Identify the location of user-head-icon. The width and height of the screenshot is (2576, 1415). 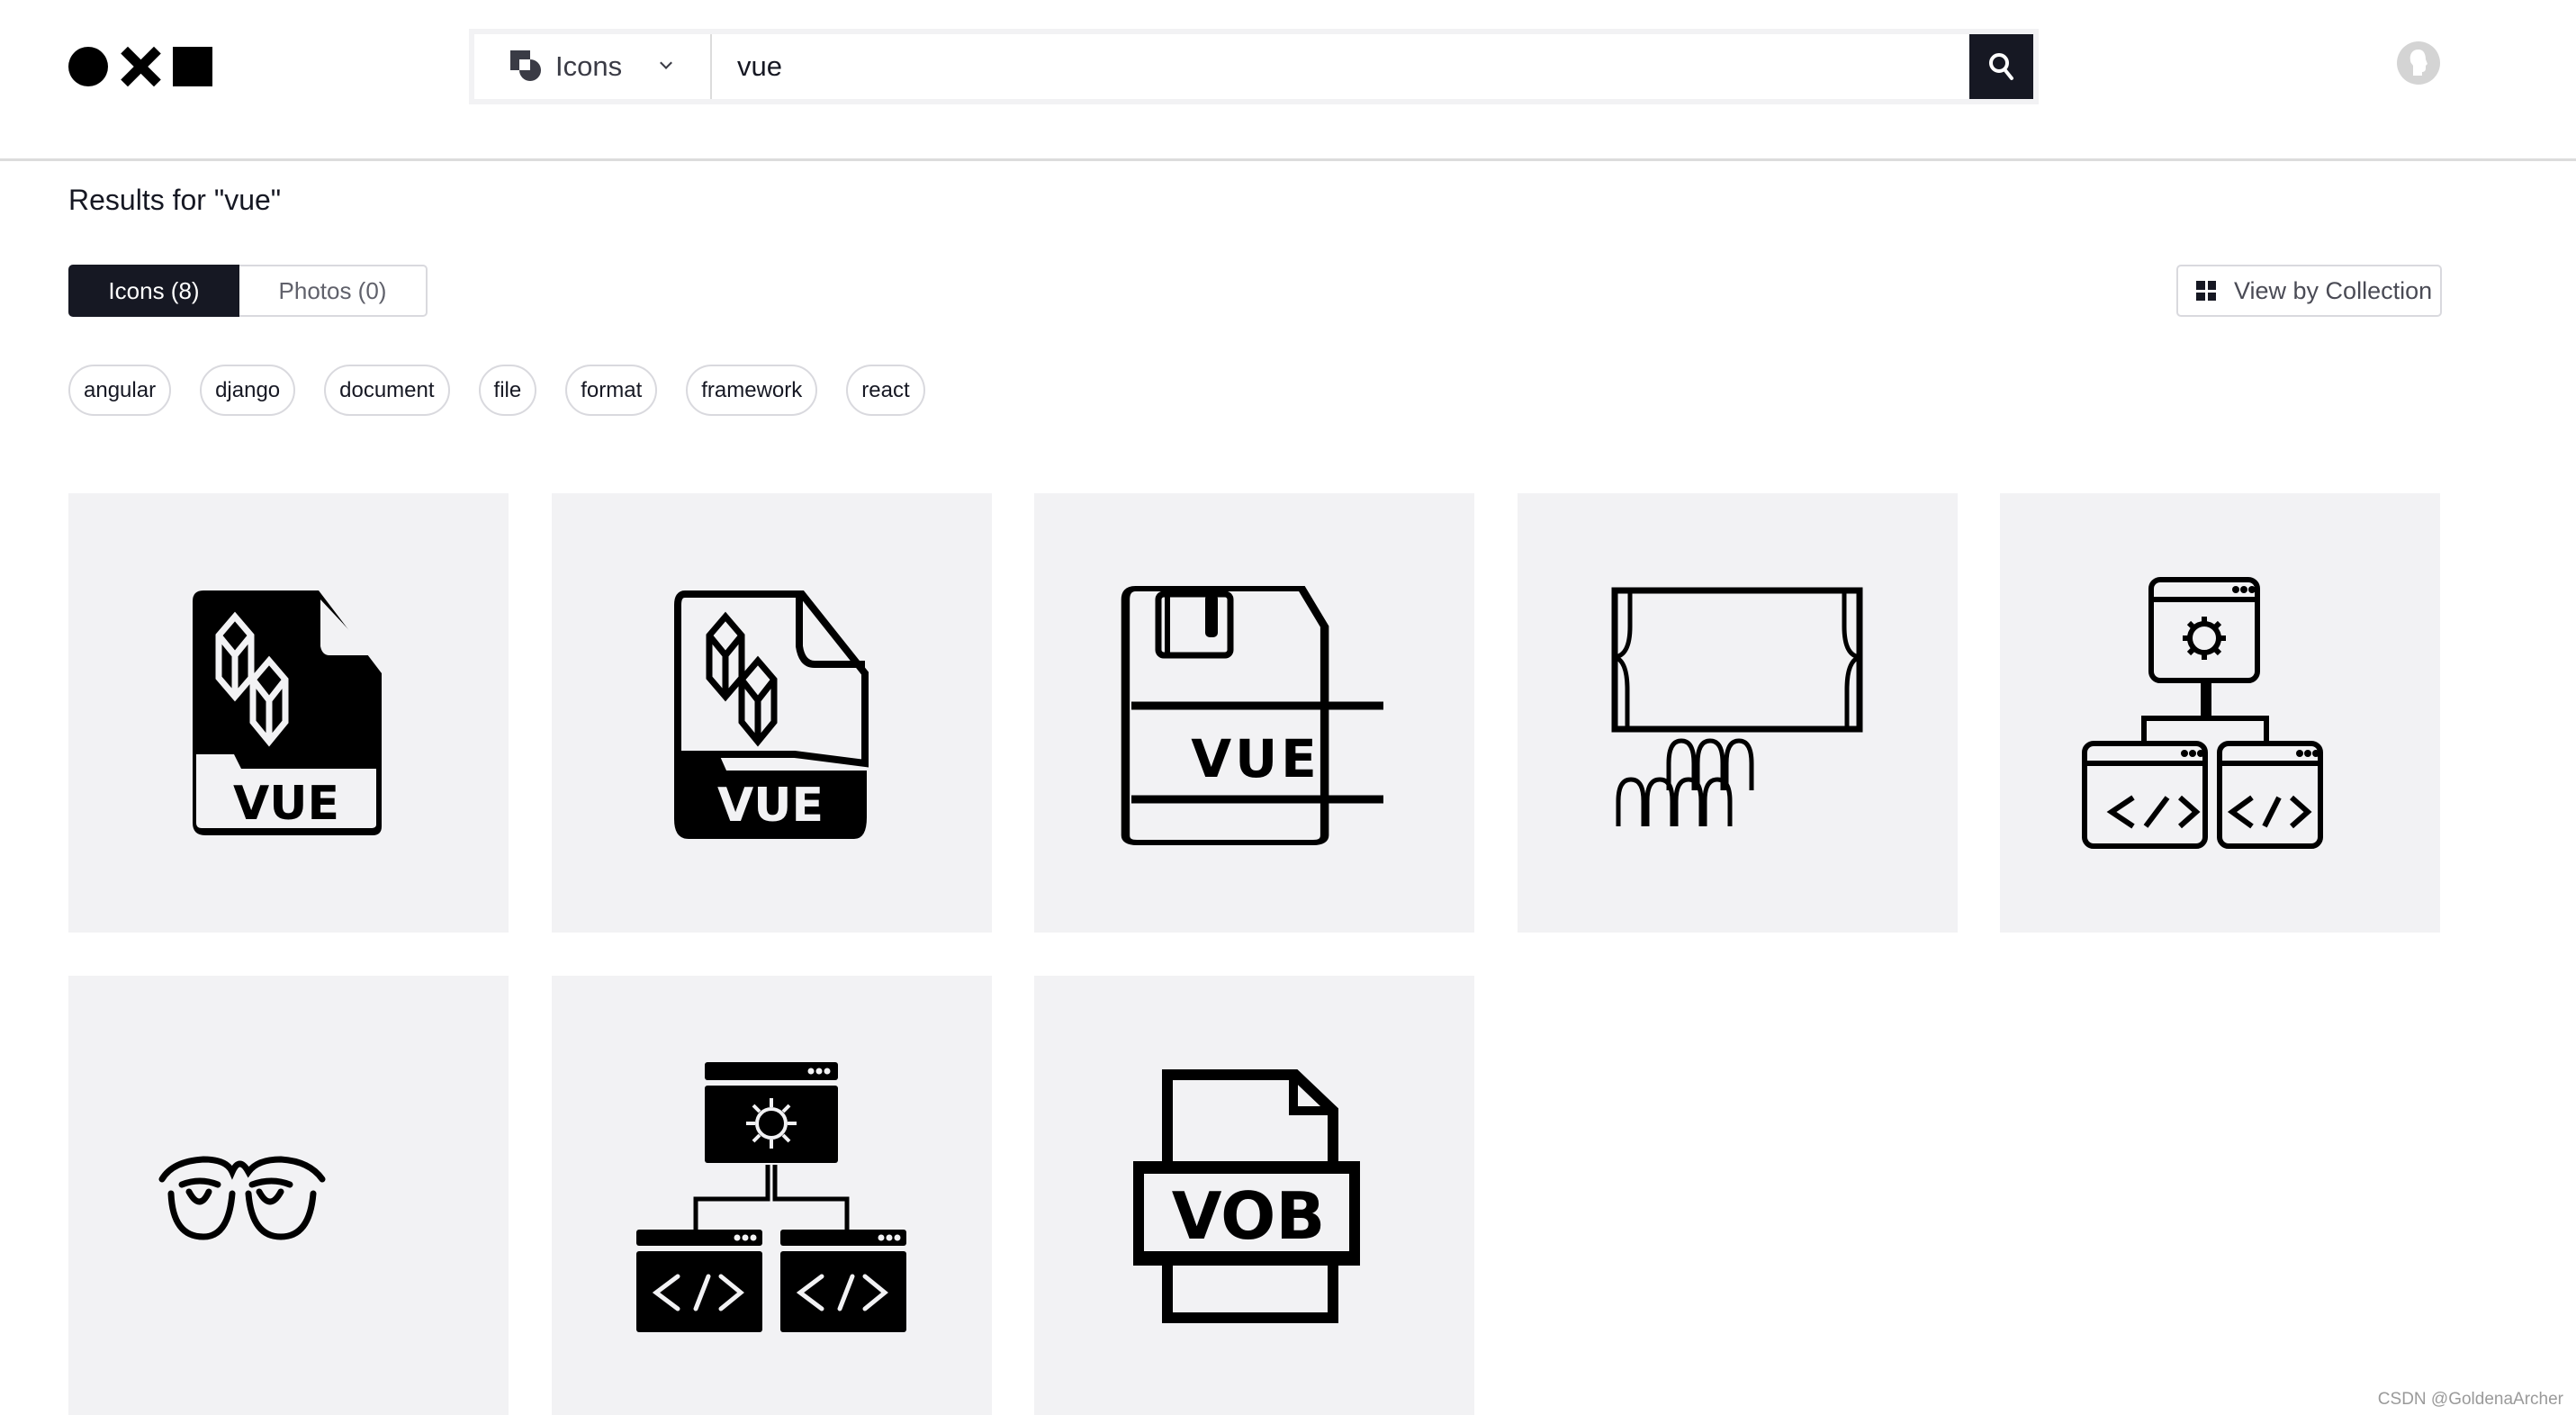
(2418, 63).